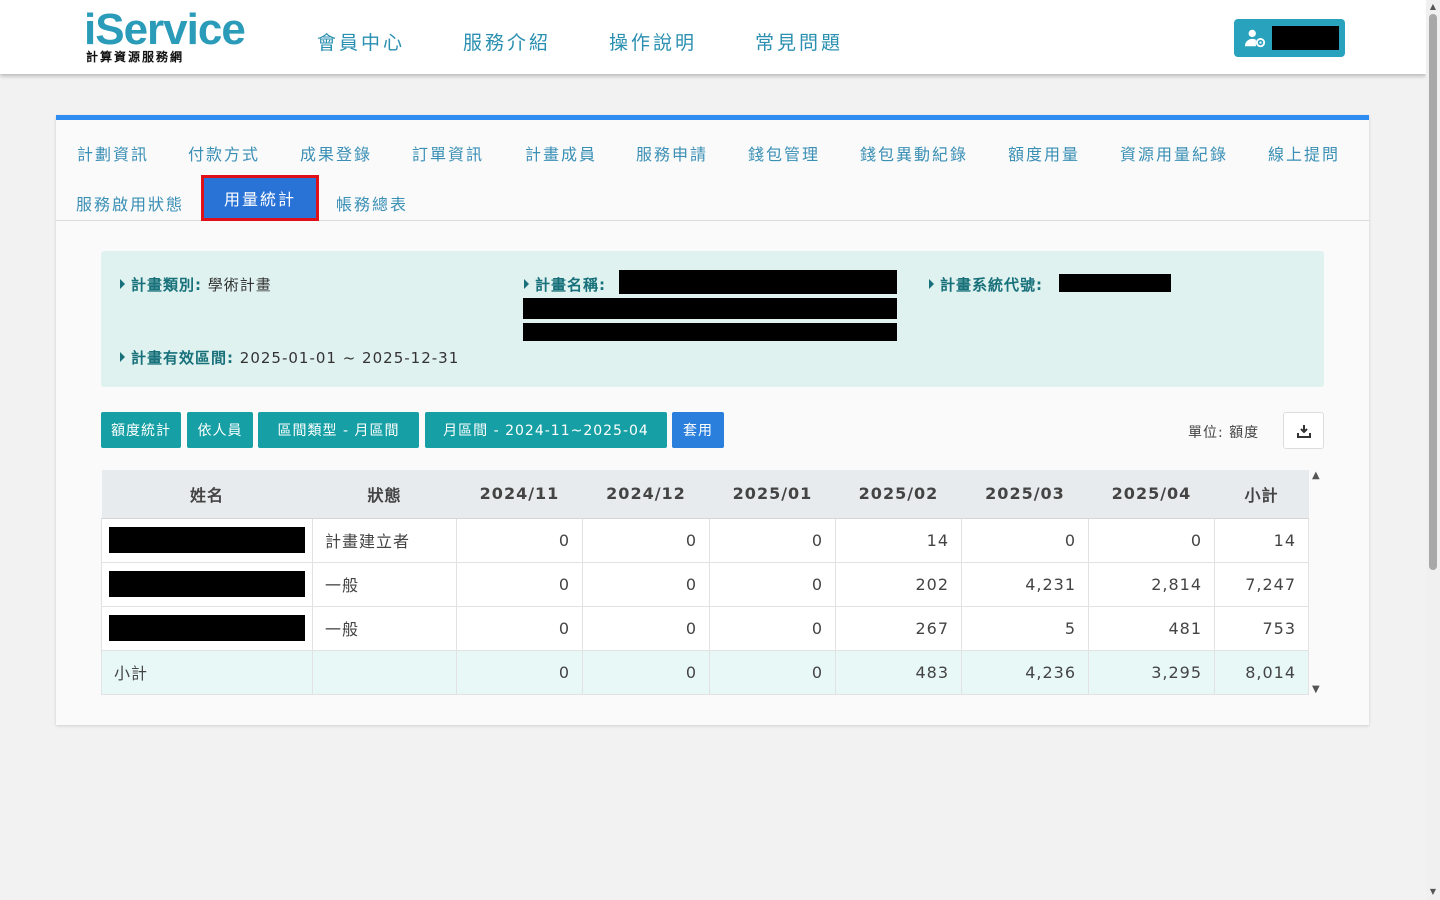 The image size is (1440, 900). I want to click on top-header: iService 計算資源服務網 會員中心 服務介紹 操作說明 常見問題, so click(713, 37).